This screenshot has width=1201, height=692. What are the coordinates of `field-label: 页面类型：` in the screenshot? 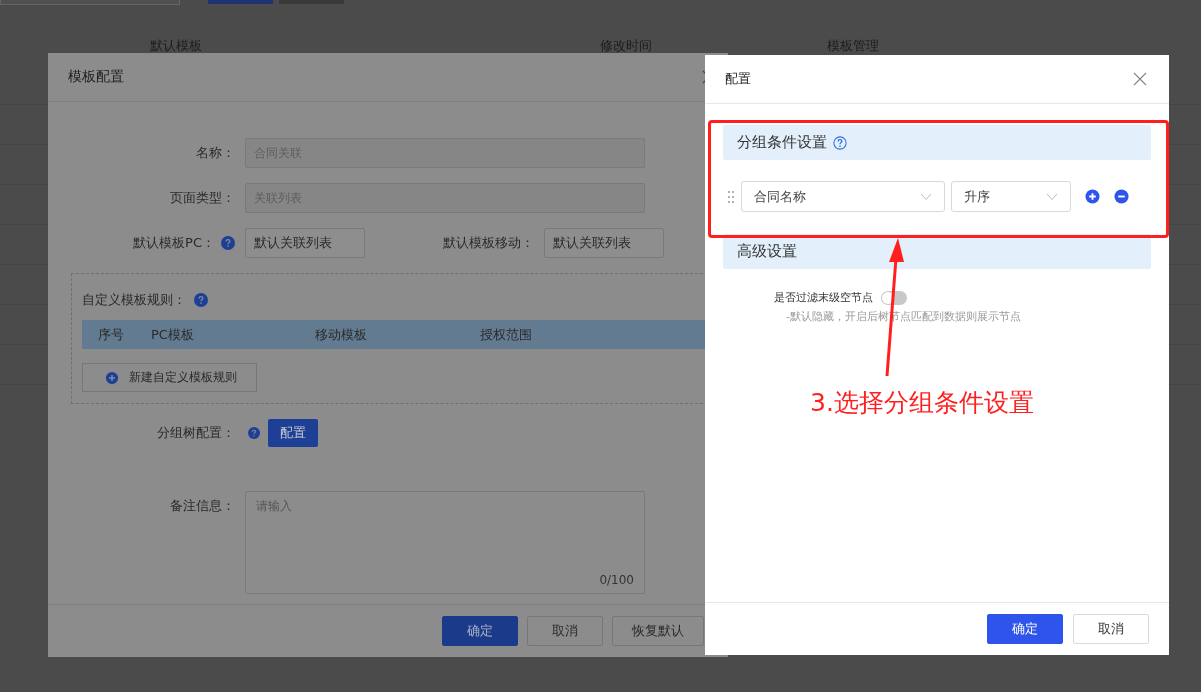 It's located at (202, 198).